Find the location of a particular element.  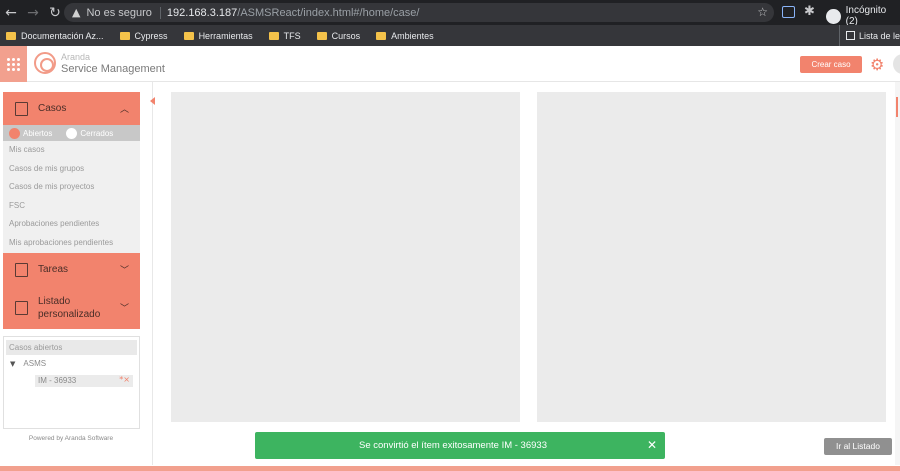

close-icon: ✕ is located at coordinates (652, 445).